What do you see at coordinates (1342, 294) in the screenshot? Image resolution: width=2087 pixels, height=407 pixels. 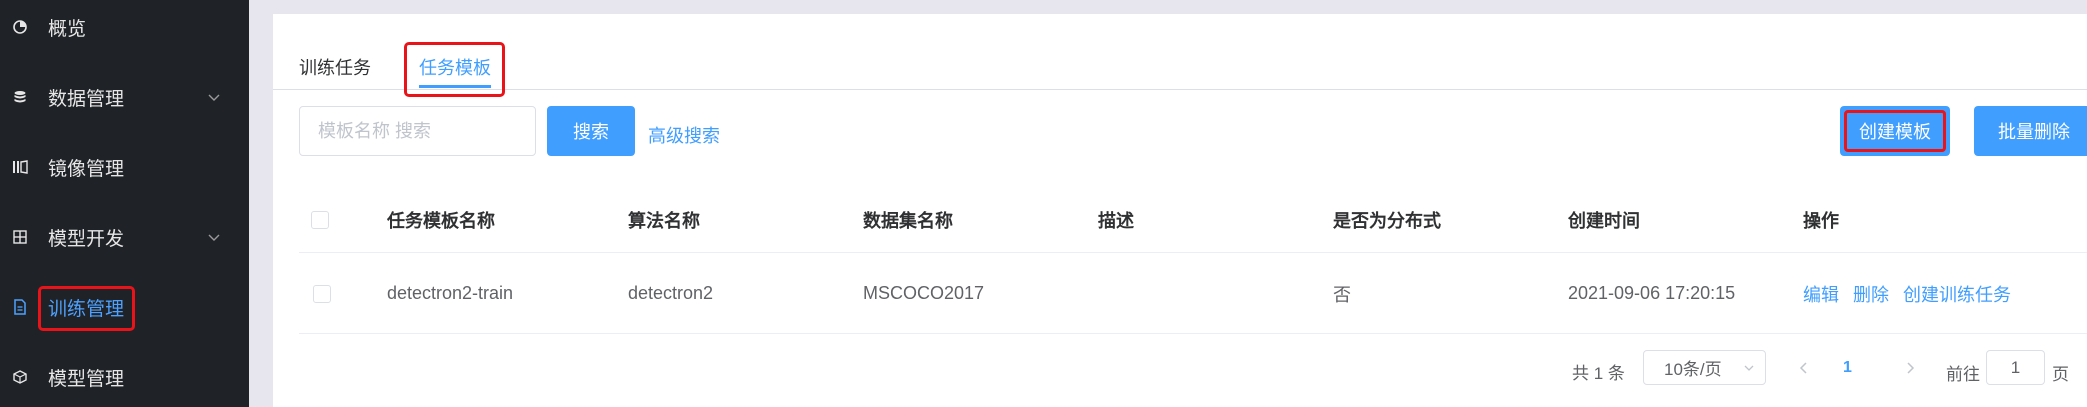 I see `distributed-flag: 否` at bounding box center [1342, 294].